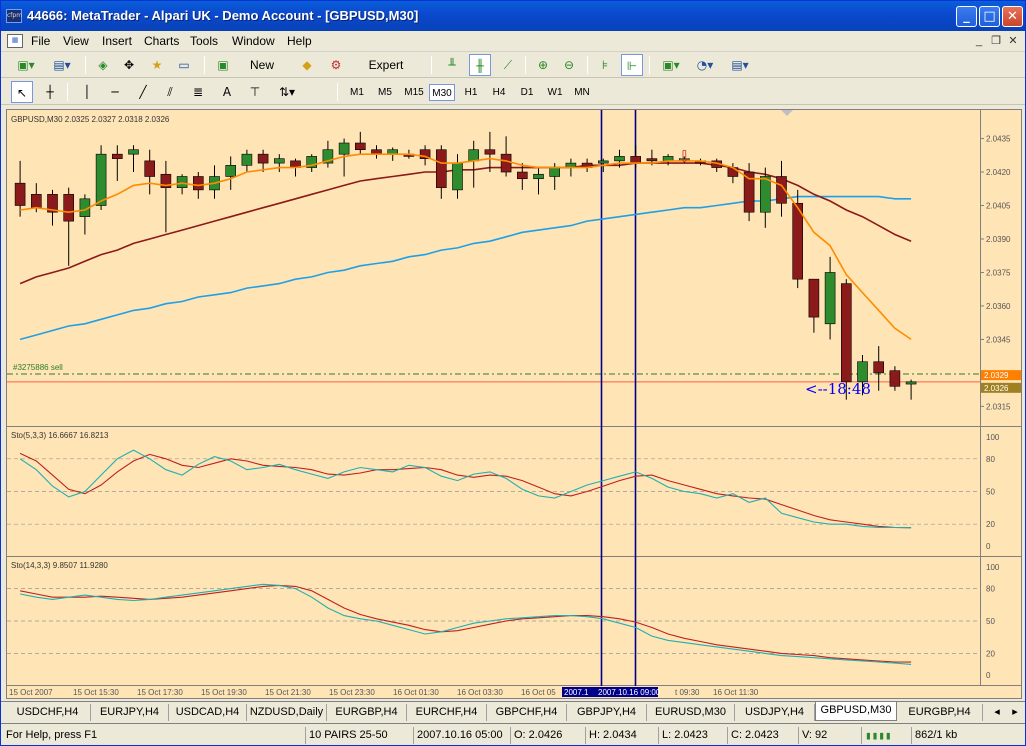  What do you see at coordinates (255, 92) in the screenshot?
I see `text-label-icon: ⊤` at bounding box center [255, 92].